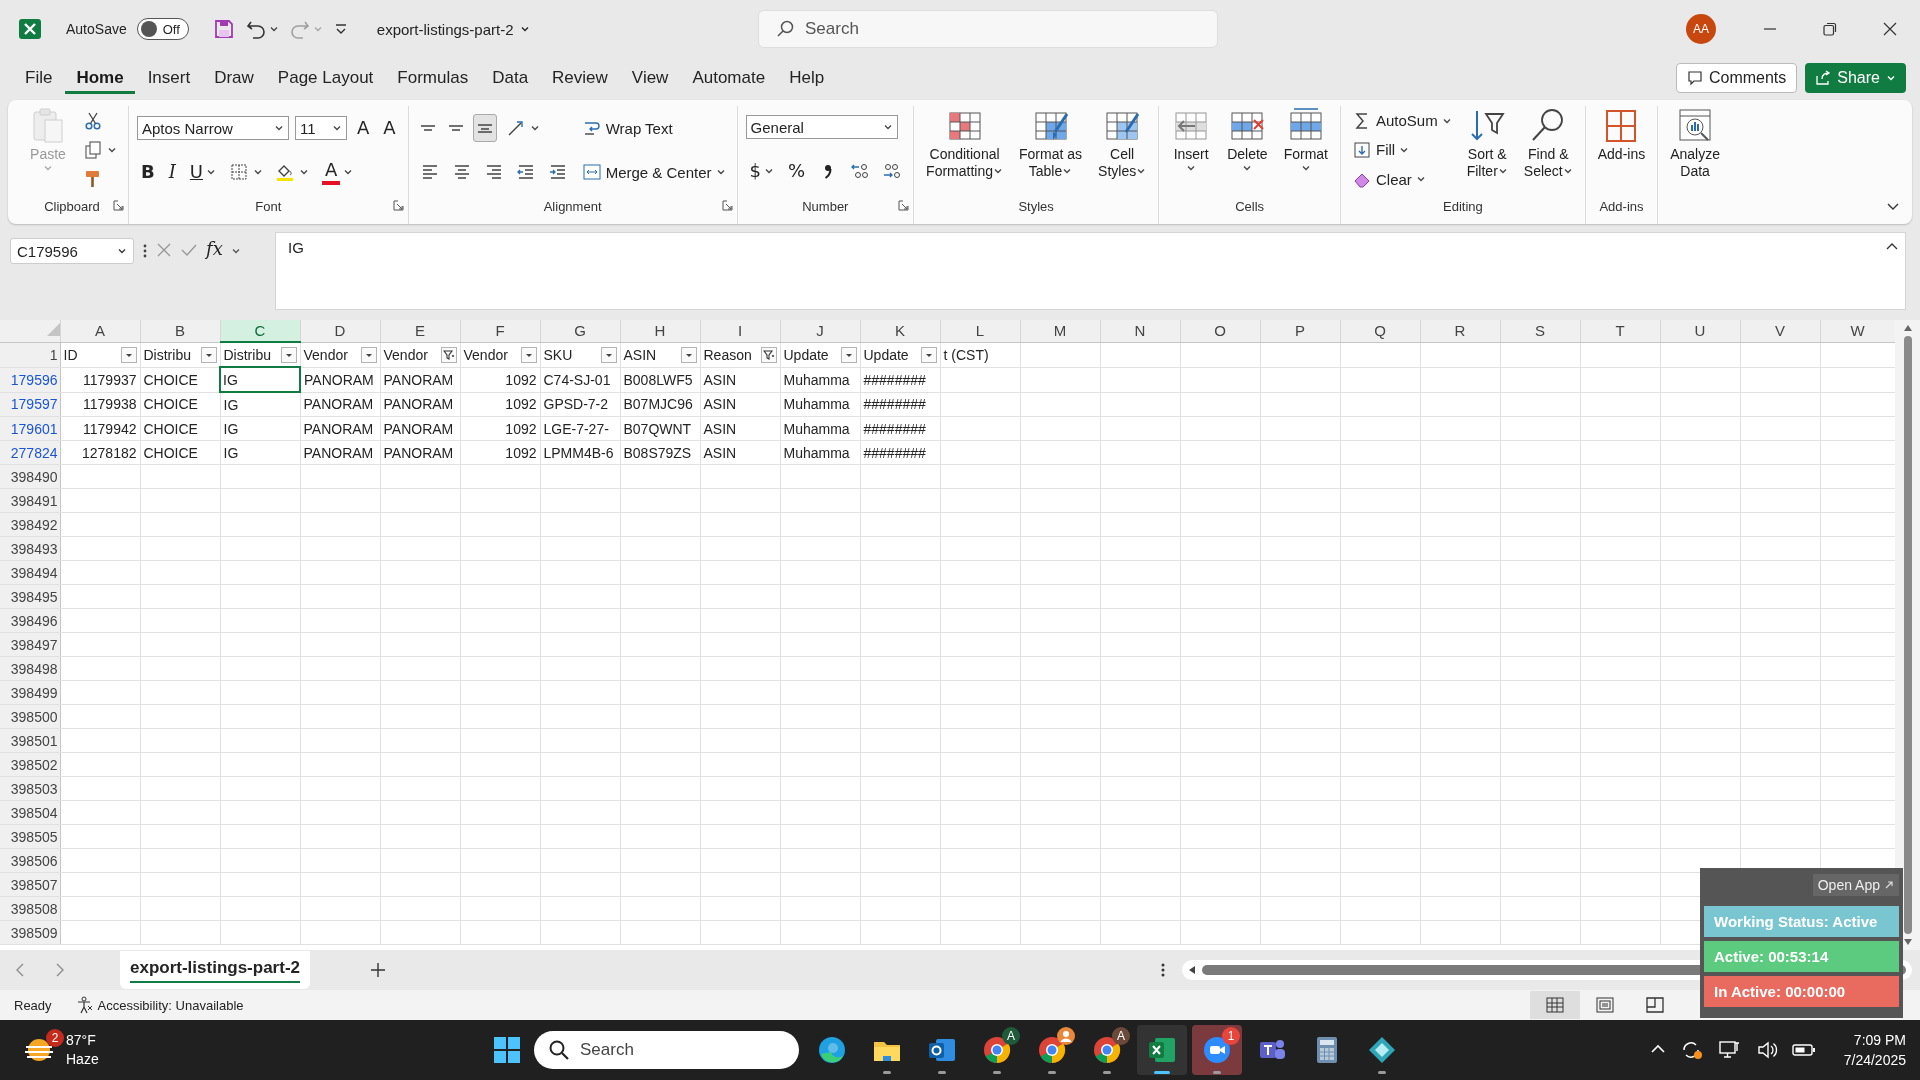  What do you see at coordinates (180, 331) in the screenshot?
I see `column-header: B` at bounding box center [180, 331].